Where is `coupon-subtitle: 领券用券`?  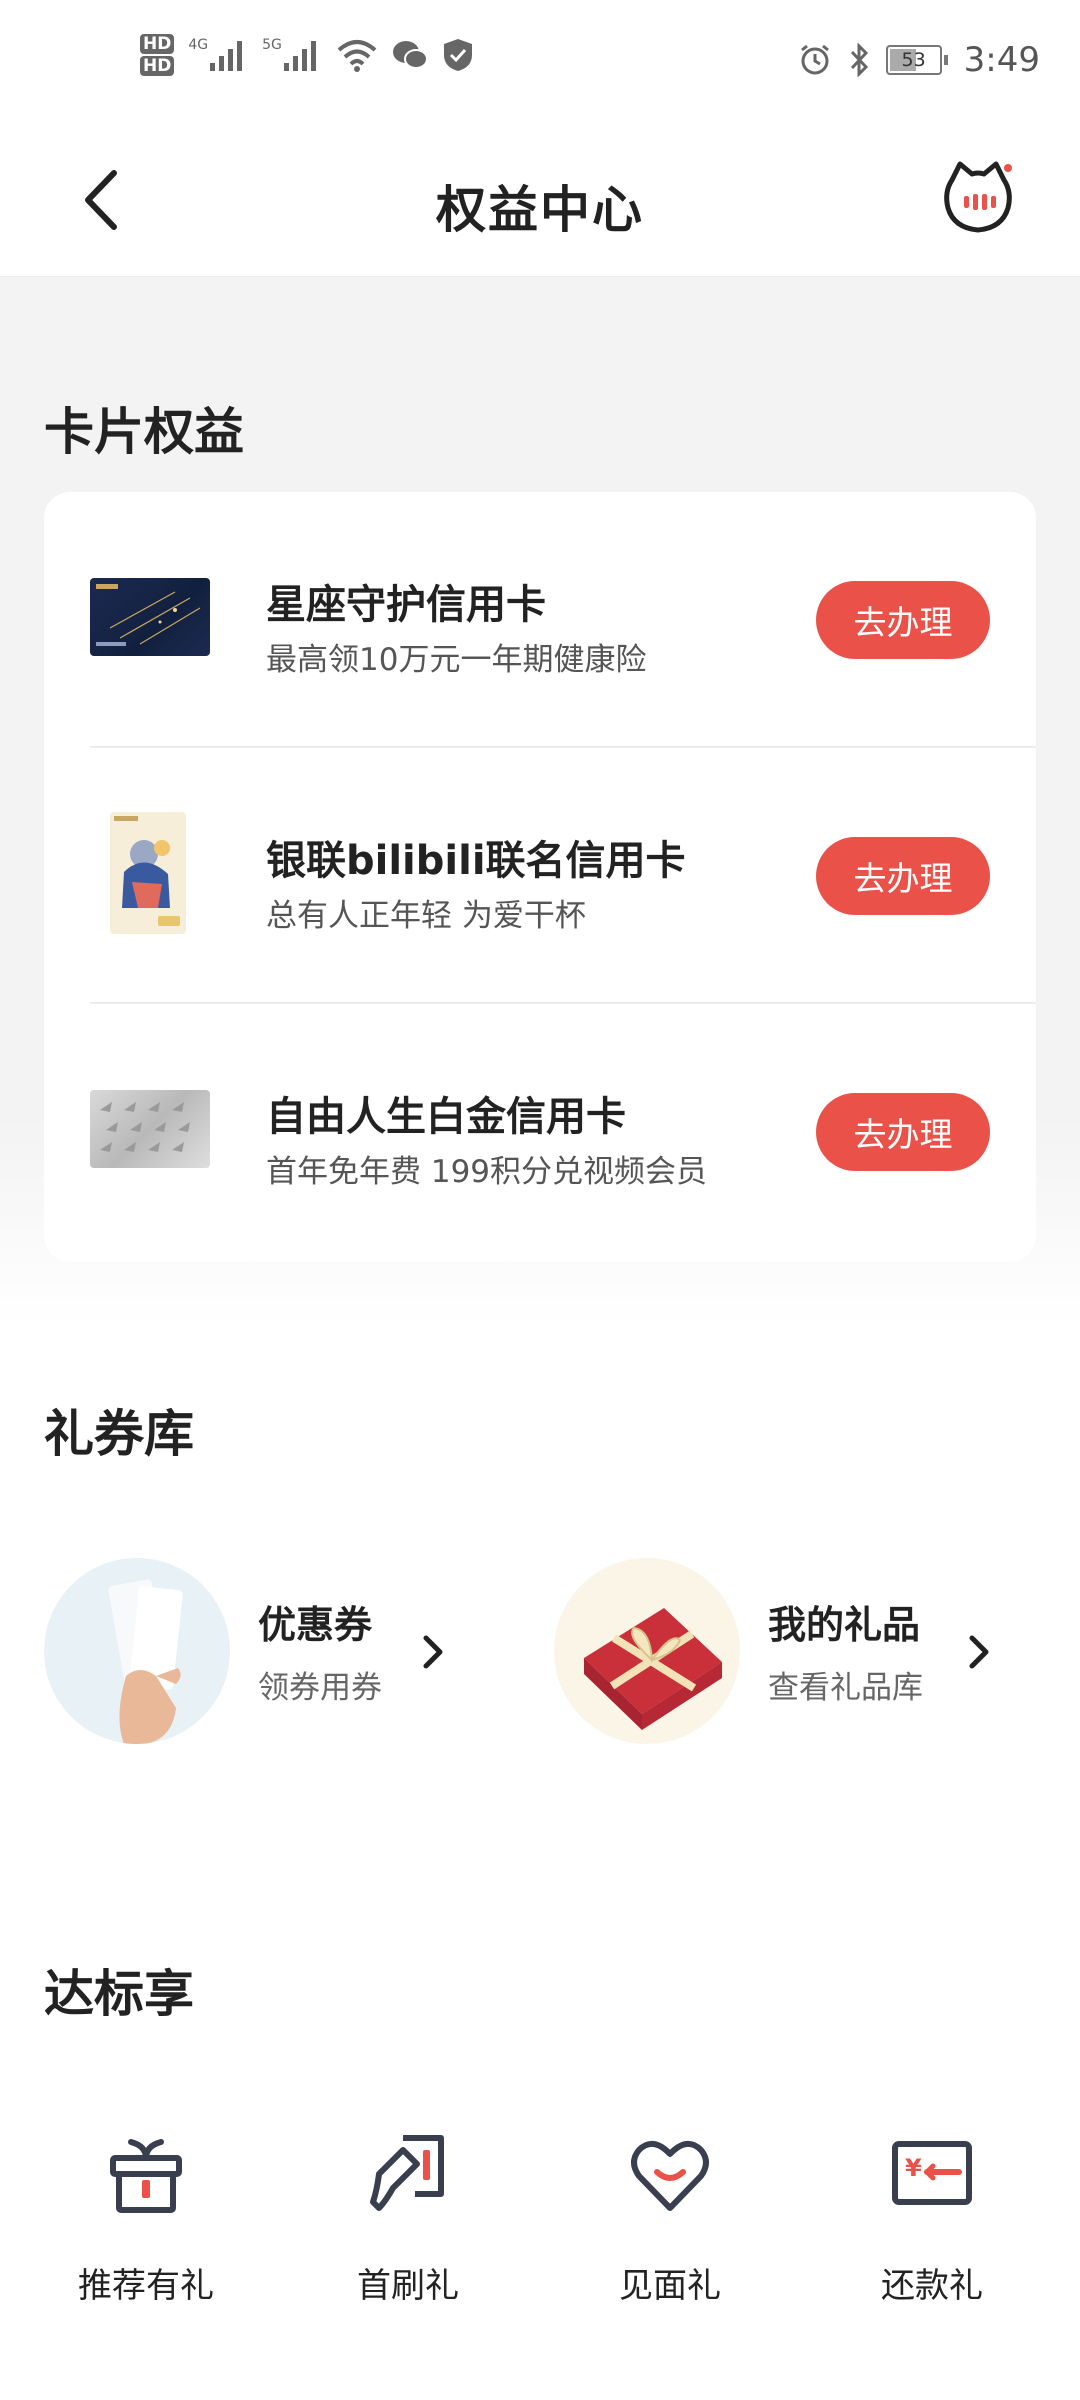
coupon-subtitle: 领券用券 is located at coordinates (320, 1688).